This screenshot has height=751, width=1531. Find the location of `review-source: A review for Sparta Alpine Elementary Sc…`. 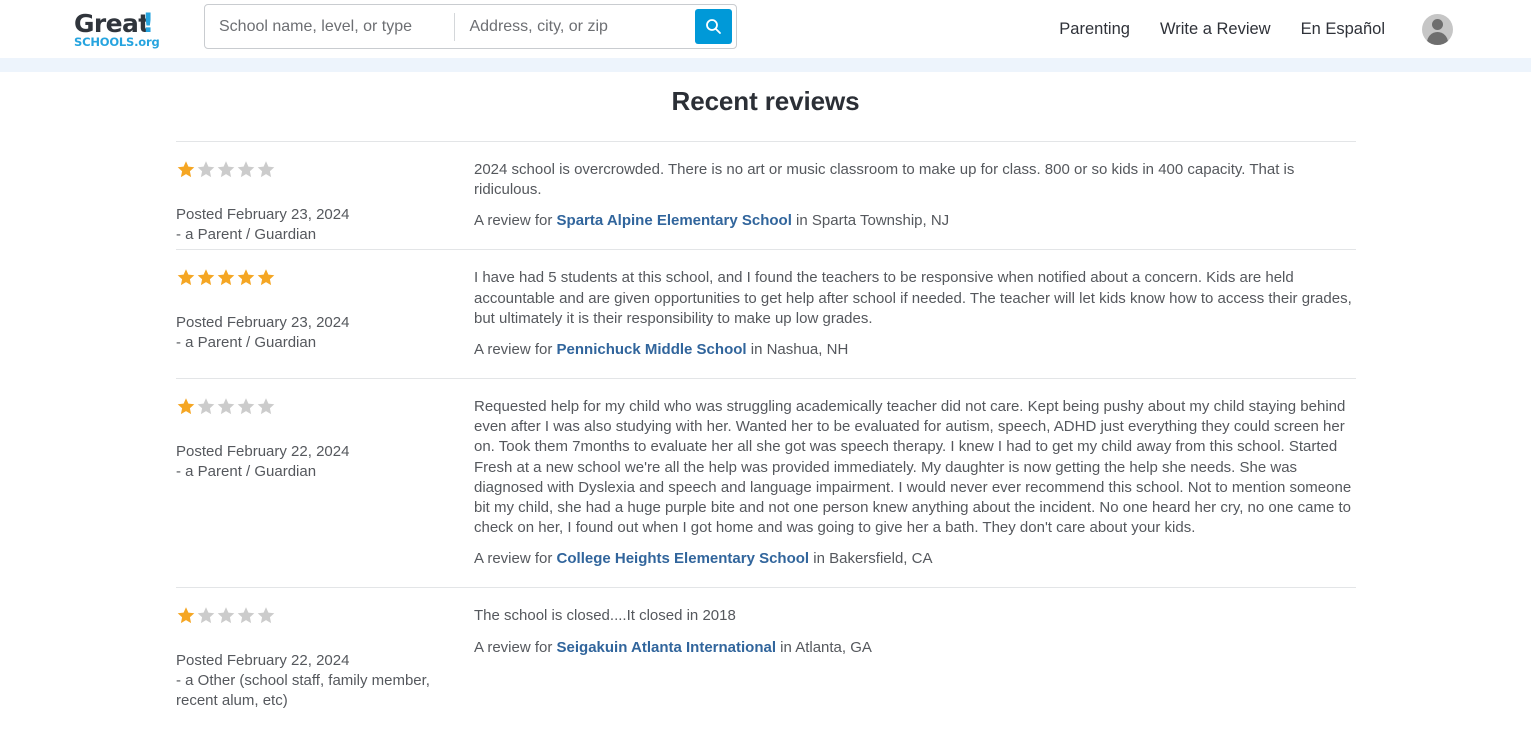

review-source: A review for Sparta Alpine Elementary Sc… is located at coordinates (914, 221).